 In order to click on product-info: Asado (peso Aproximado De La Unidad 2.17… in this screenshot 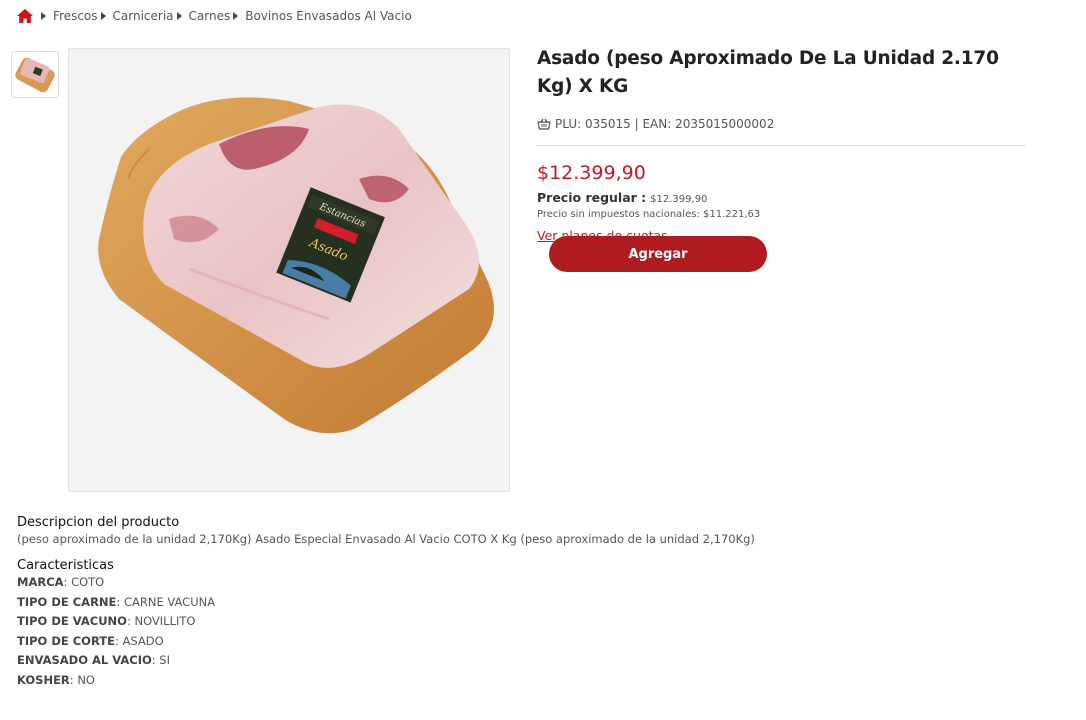, I will do `click(781, 158)`.